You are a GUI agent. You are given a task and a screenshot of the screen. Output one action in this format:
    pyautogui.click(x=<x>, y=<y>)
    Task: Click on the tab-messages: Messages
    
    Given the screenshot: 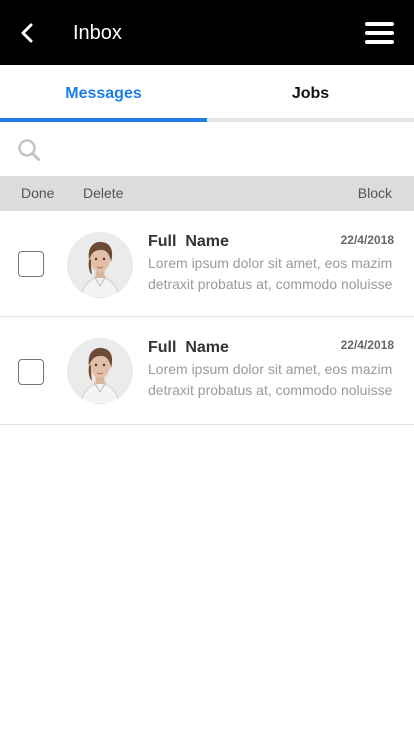 What is the action you would take?
    pyautogui.click(x=103, y=93)
    